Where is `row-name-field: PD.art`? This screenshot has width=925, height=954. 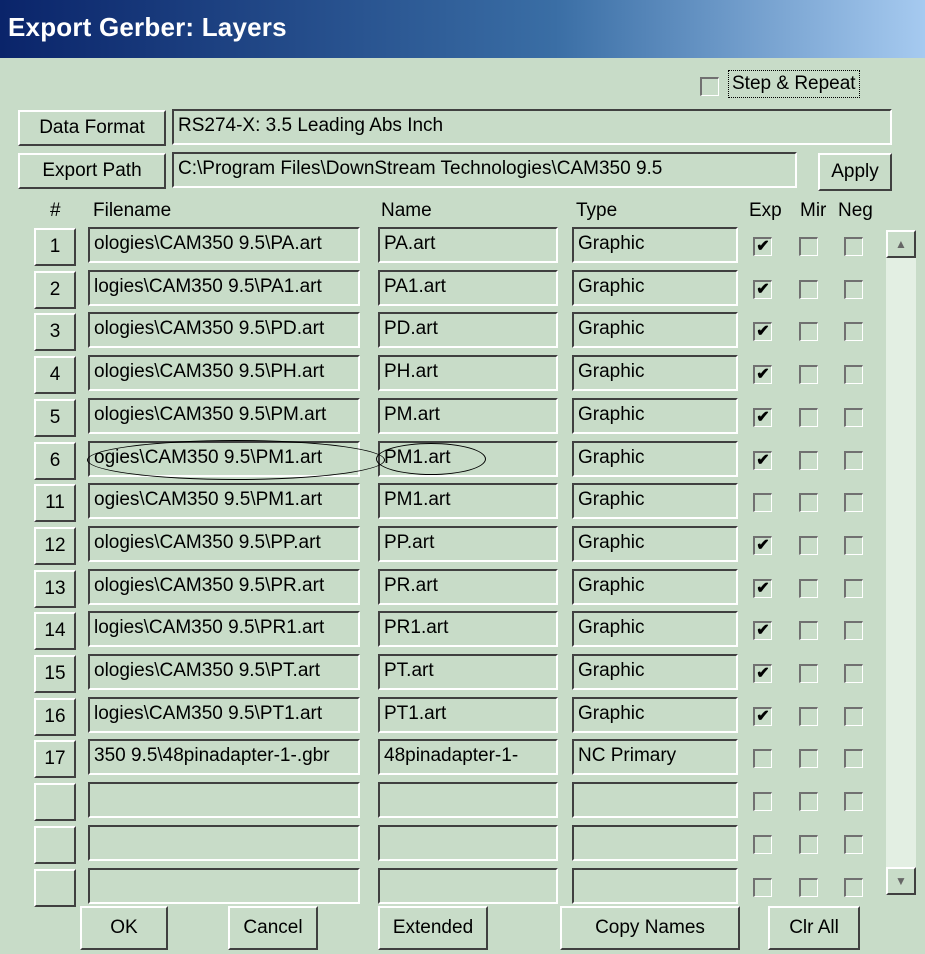 row-name-field: PD.art is located at coordinates (468, 330).